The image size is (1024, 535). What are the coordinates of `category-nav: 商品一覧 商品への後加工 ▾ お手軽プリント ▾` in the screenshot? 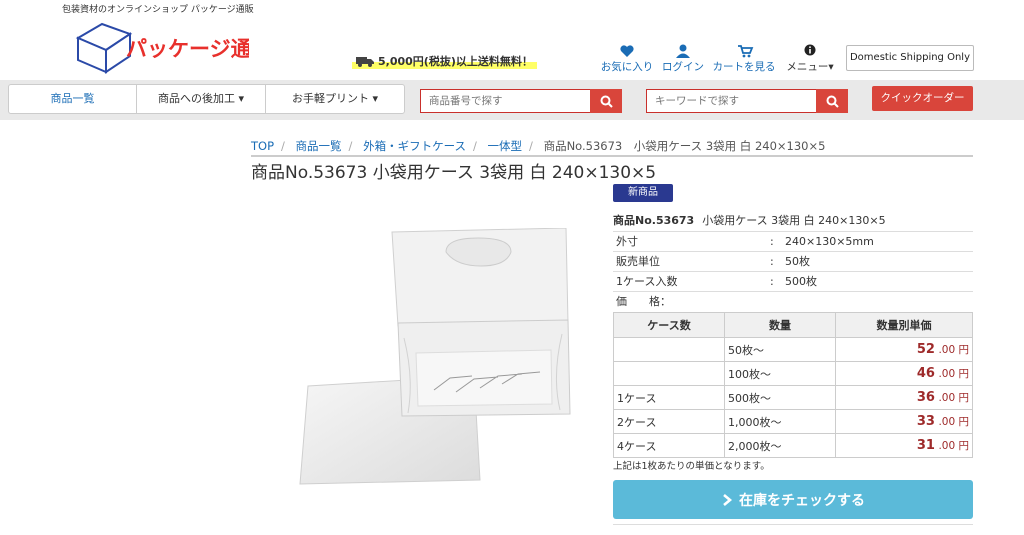 It's located at (206, 99).